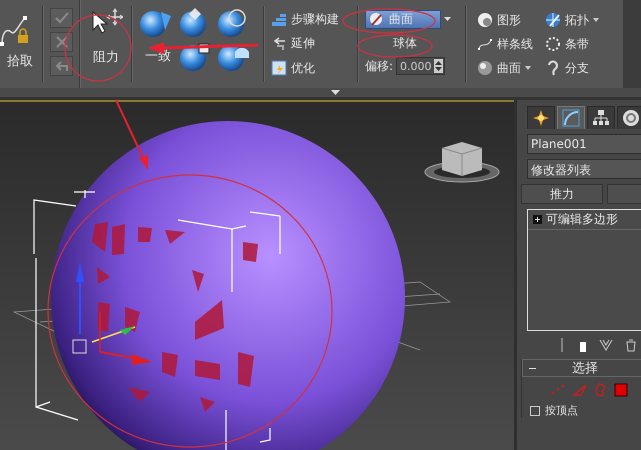 This screenshot has height=450, width=641. I want to click on shape-tool-item: 样条线, so click(511, 44).